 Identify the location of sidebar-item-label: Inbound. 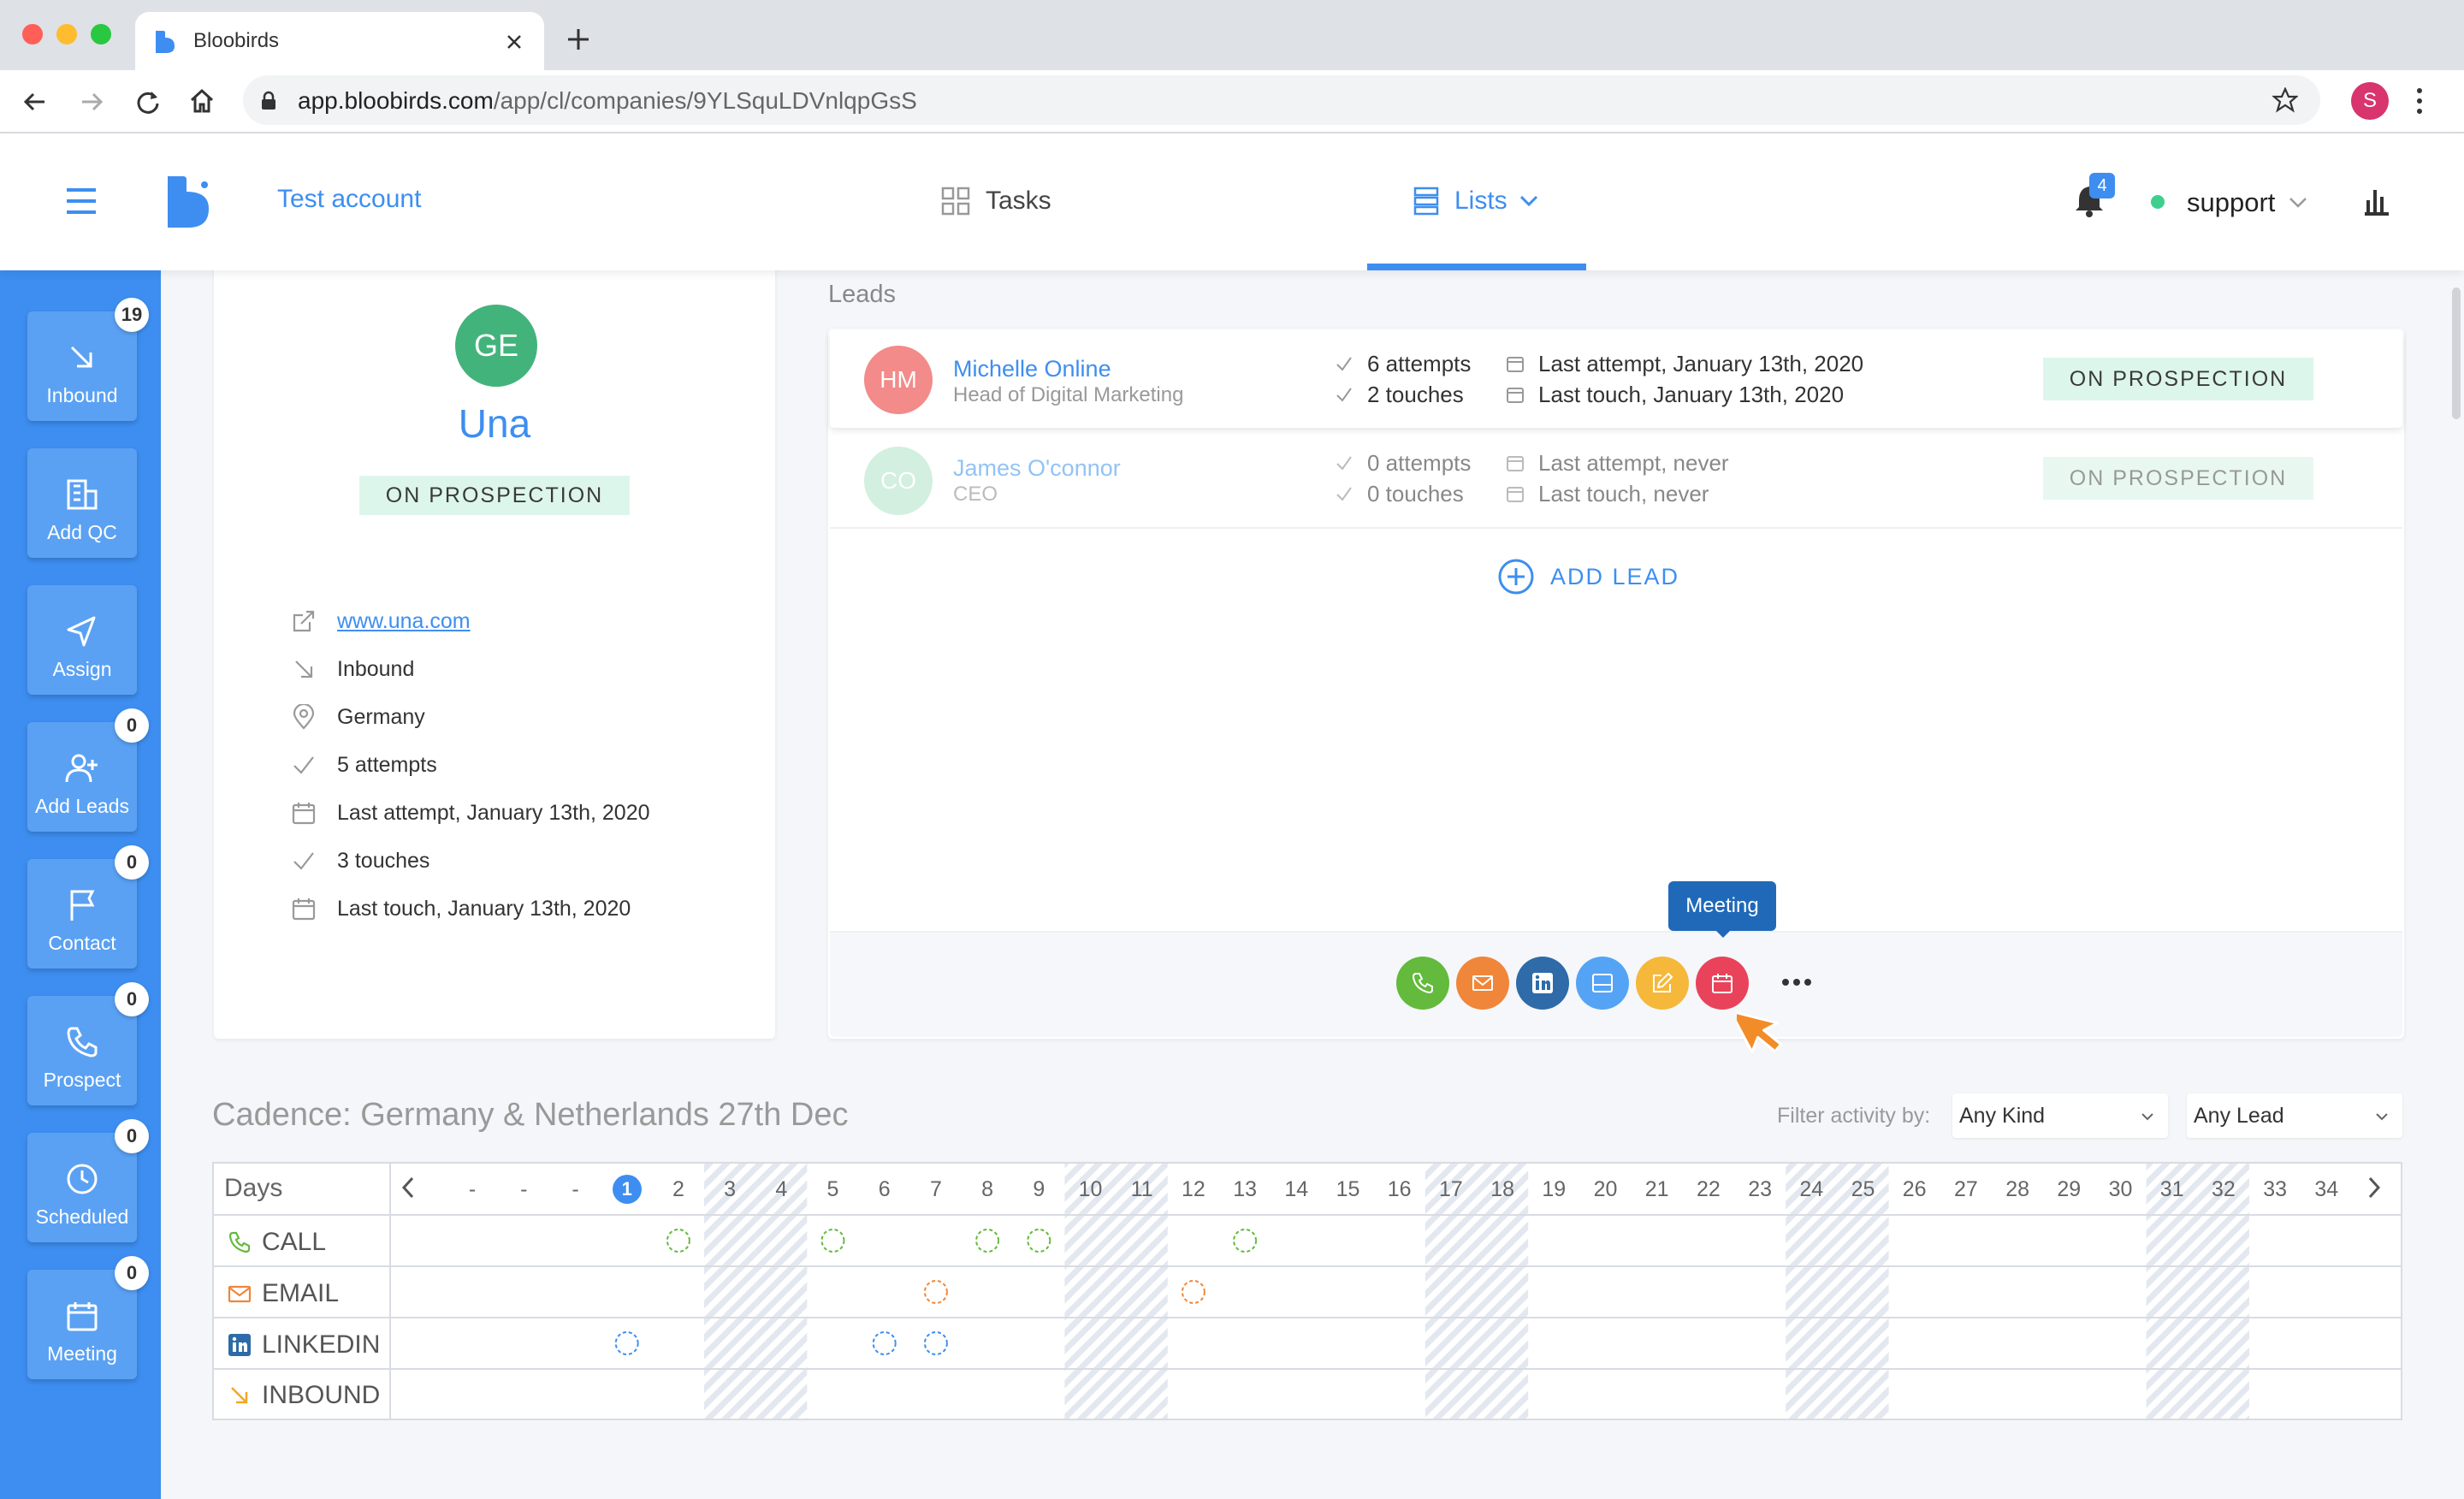
(82, 395).